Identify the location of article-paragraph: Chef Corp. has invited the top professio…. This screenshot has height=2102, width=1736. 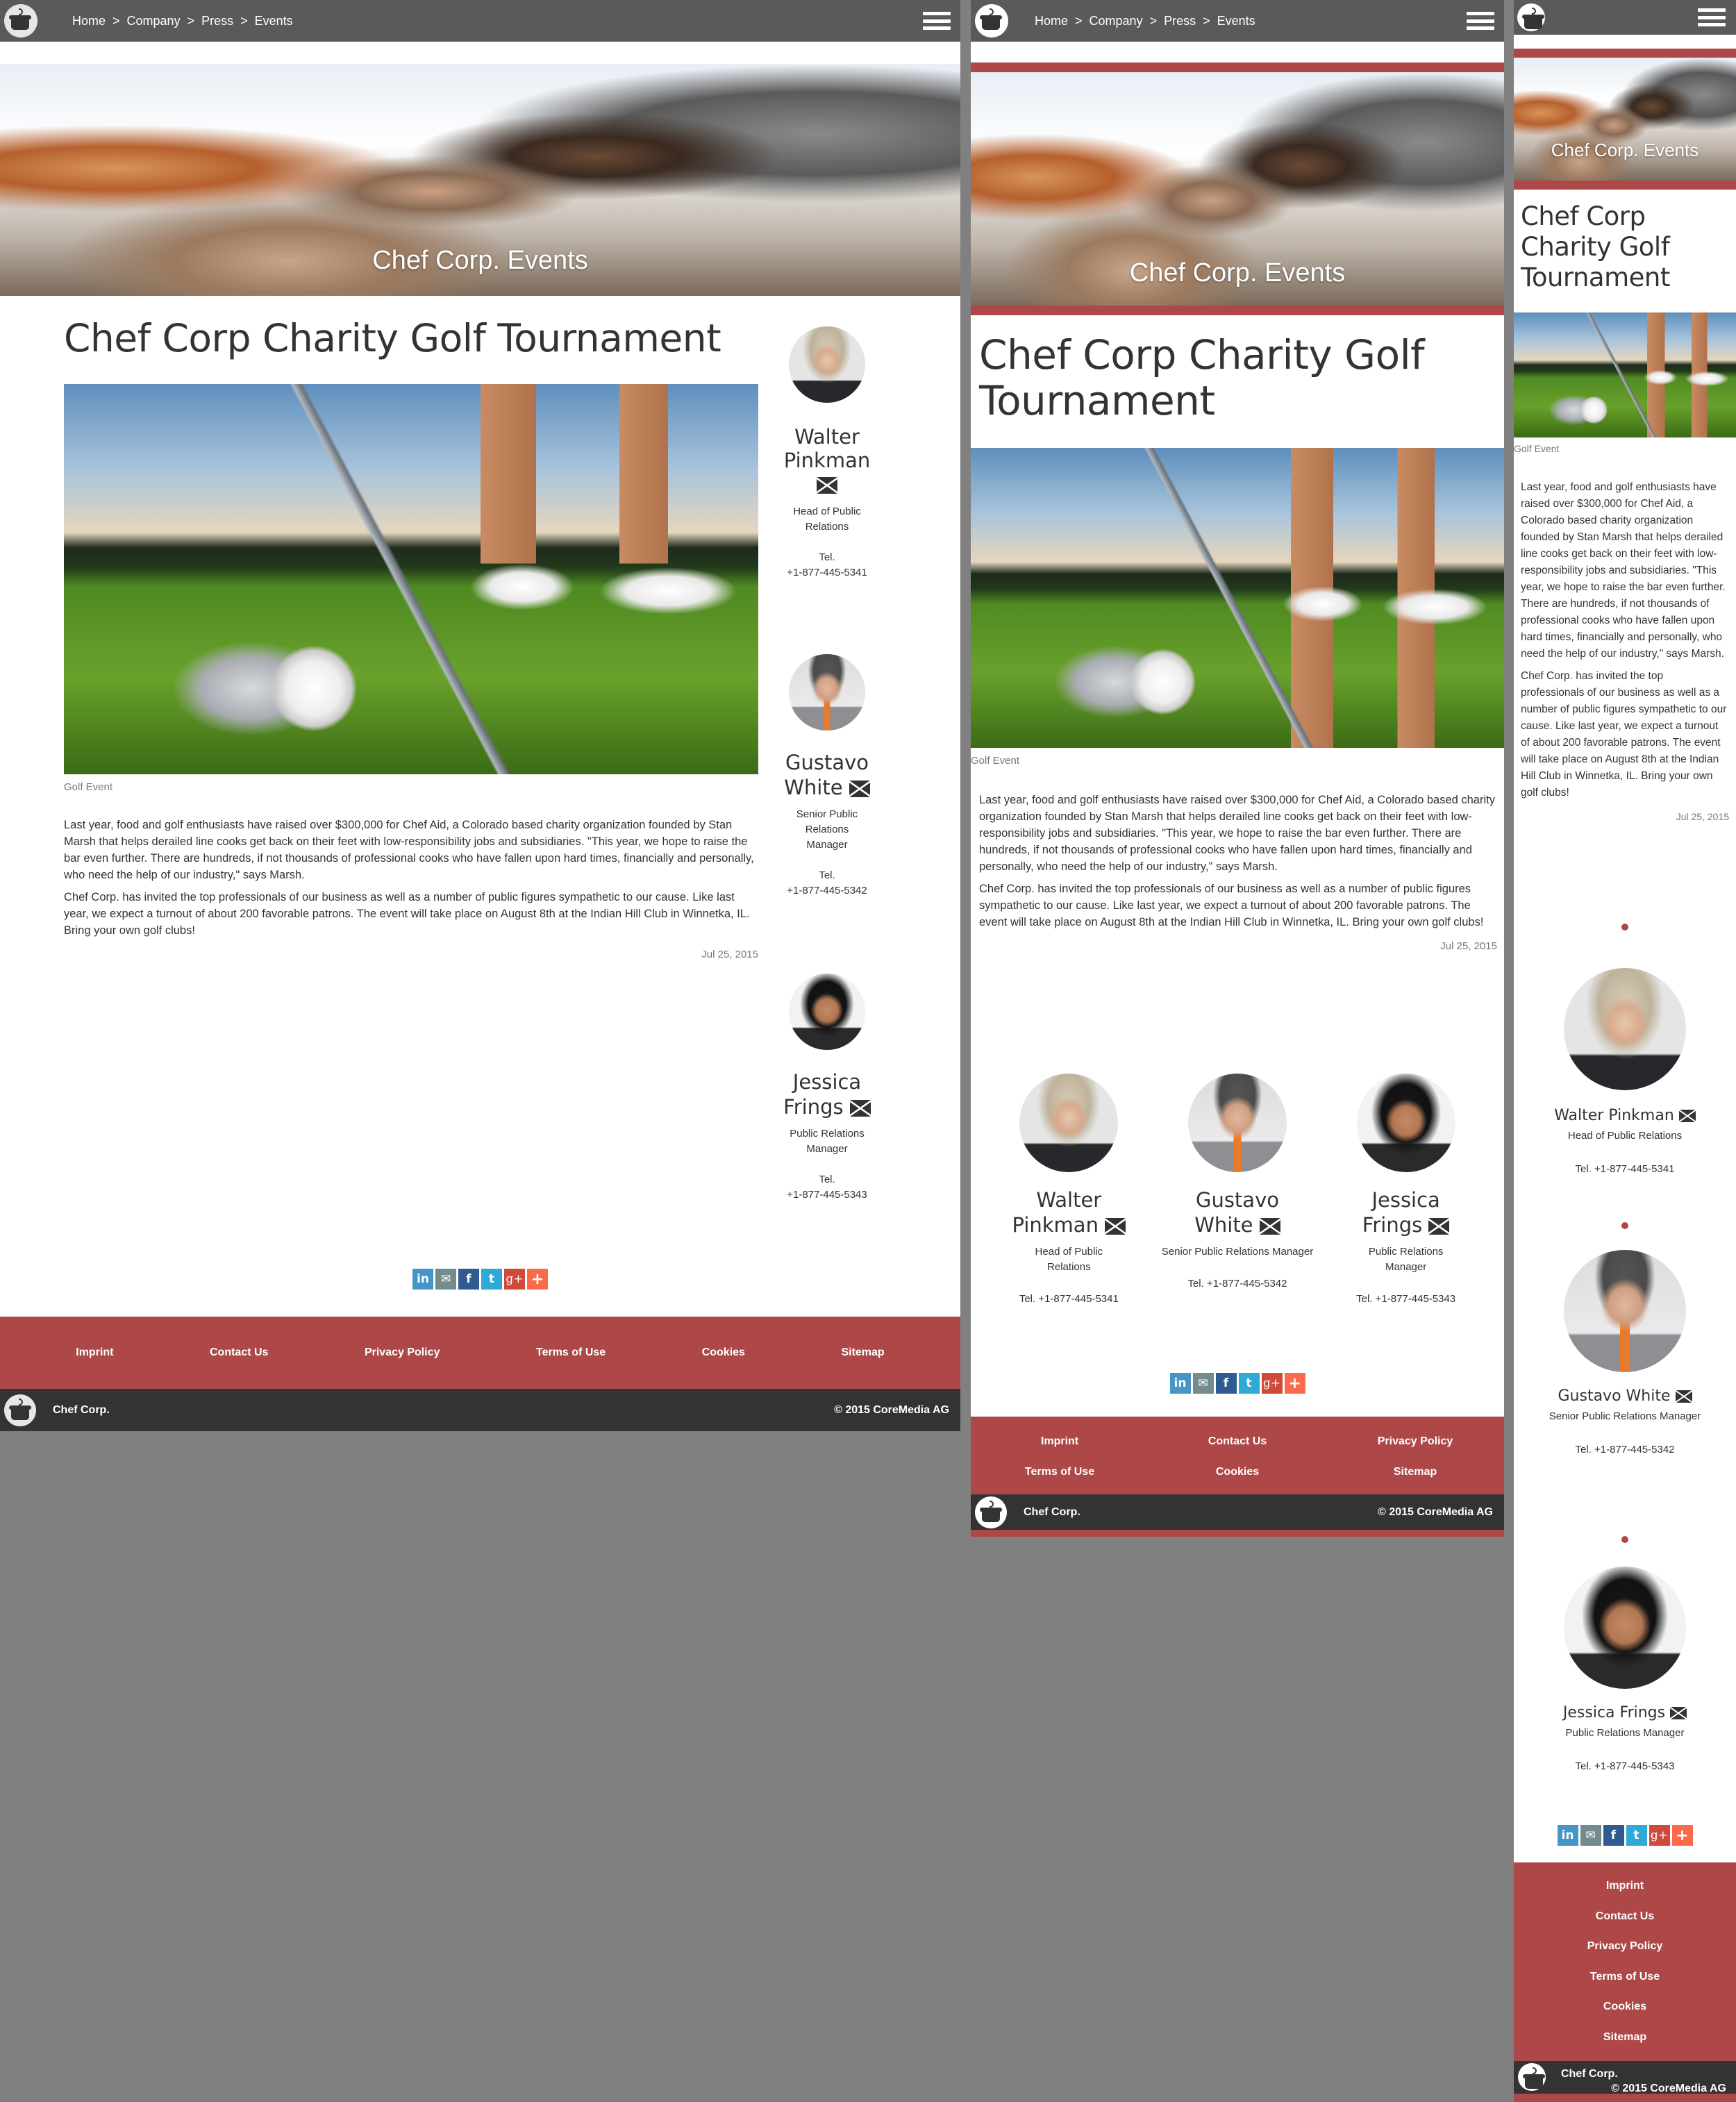
(407, 914).